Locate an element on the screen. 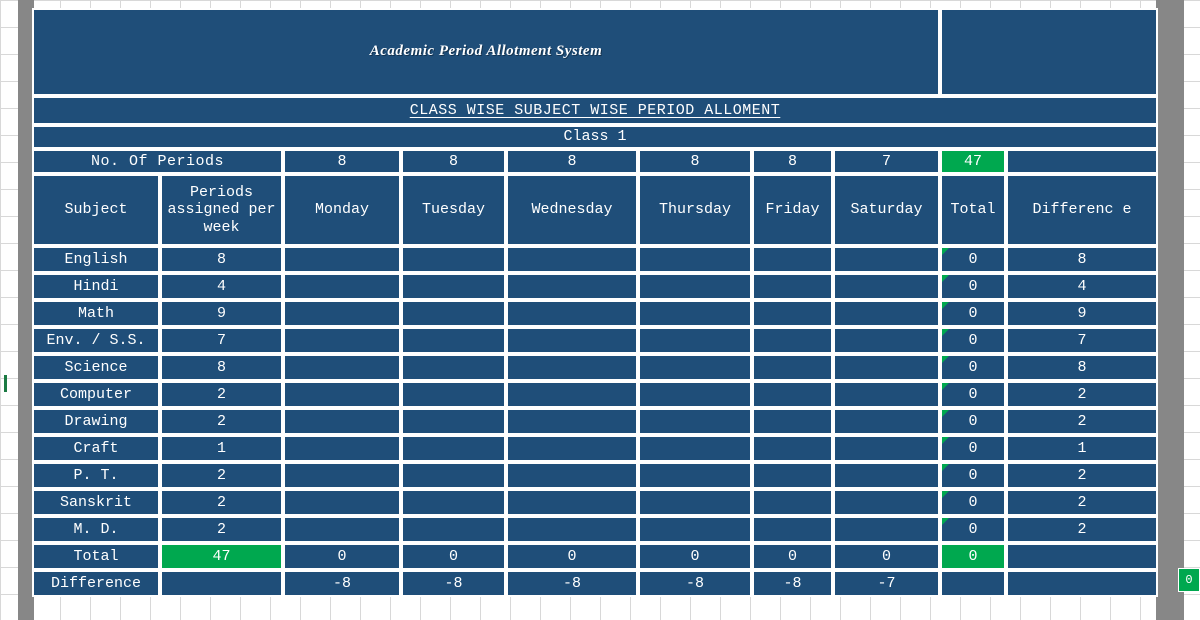 The image size is (1200, 620). row-periods-assigned: 7 is located at coordinates (221, 340).